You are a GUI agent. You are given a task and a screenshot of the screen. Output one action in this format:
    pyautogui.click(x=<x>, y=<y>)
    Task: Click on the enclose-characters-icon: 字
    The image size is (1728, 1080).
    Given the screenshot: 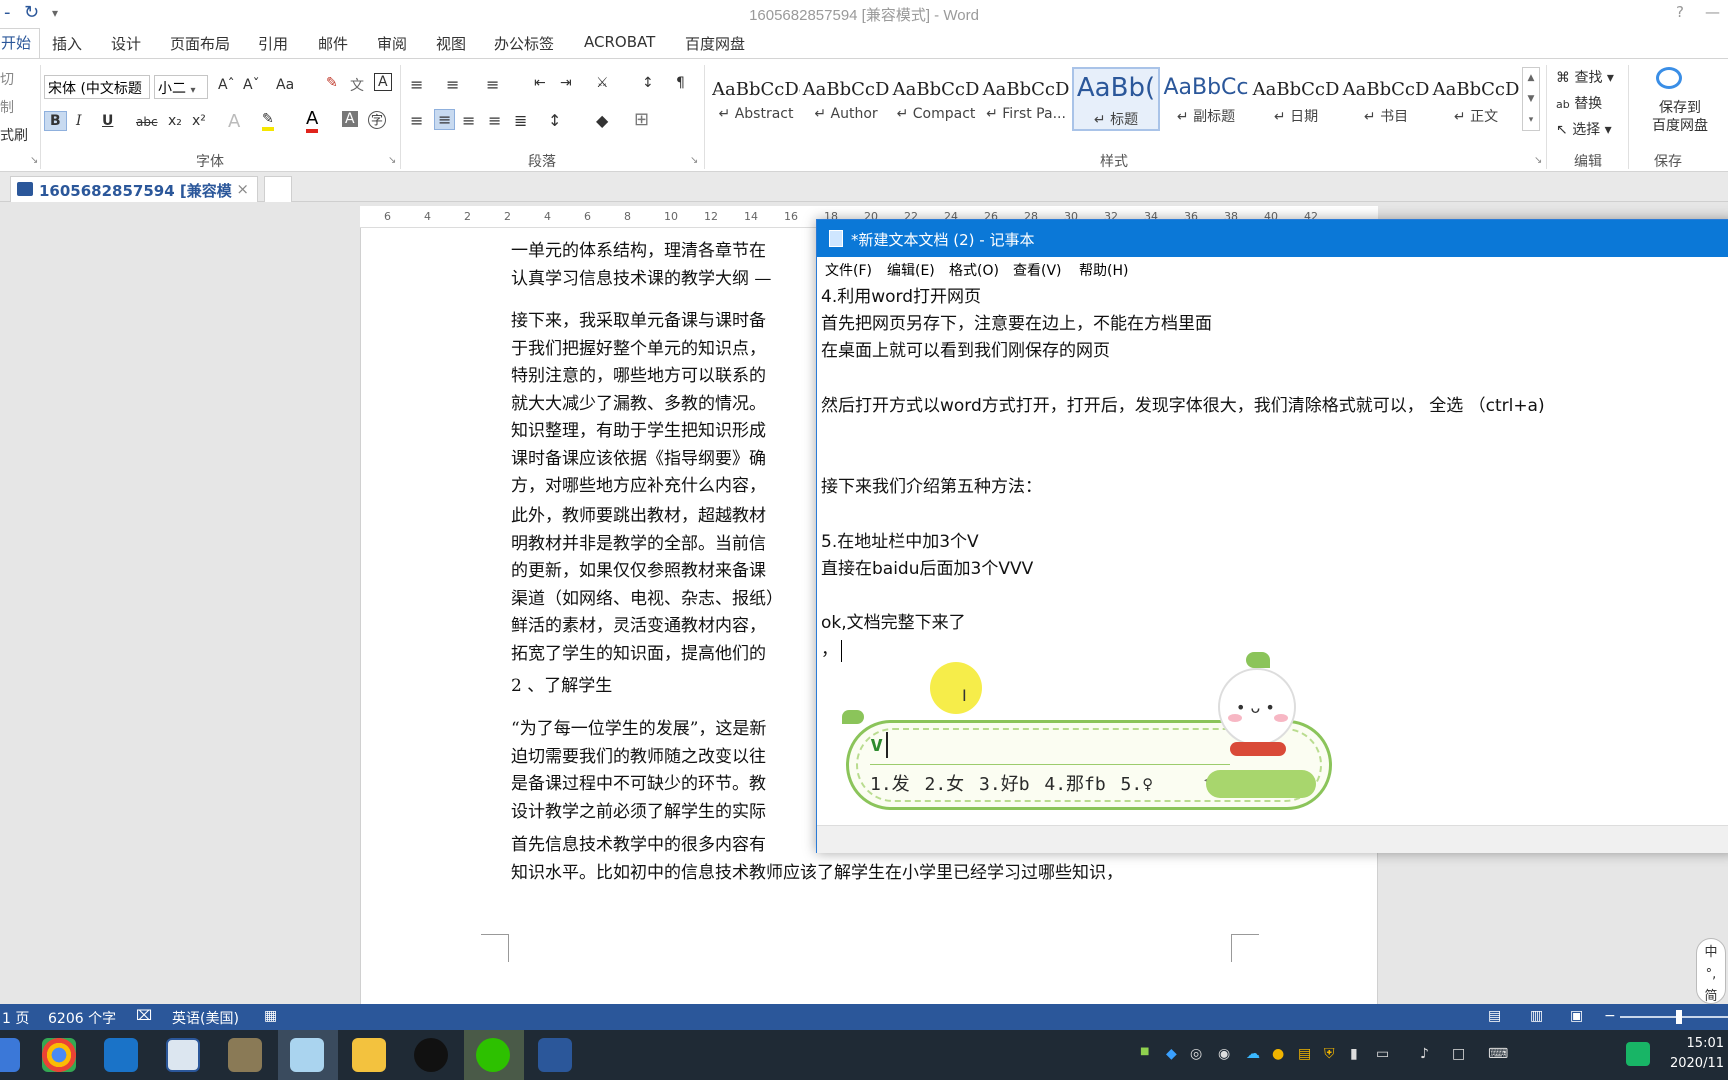 What is the action you would take?
    pyautogui.click(x=377, y=120)
    